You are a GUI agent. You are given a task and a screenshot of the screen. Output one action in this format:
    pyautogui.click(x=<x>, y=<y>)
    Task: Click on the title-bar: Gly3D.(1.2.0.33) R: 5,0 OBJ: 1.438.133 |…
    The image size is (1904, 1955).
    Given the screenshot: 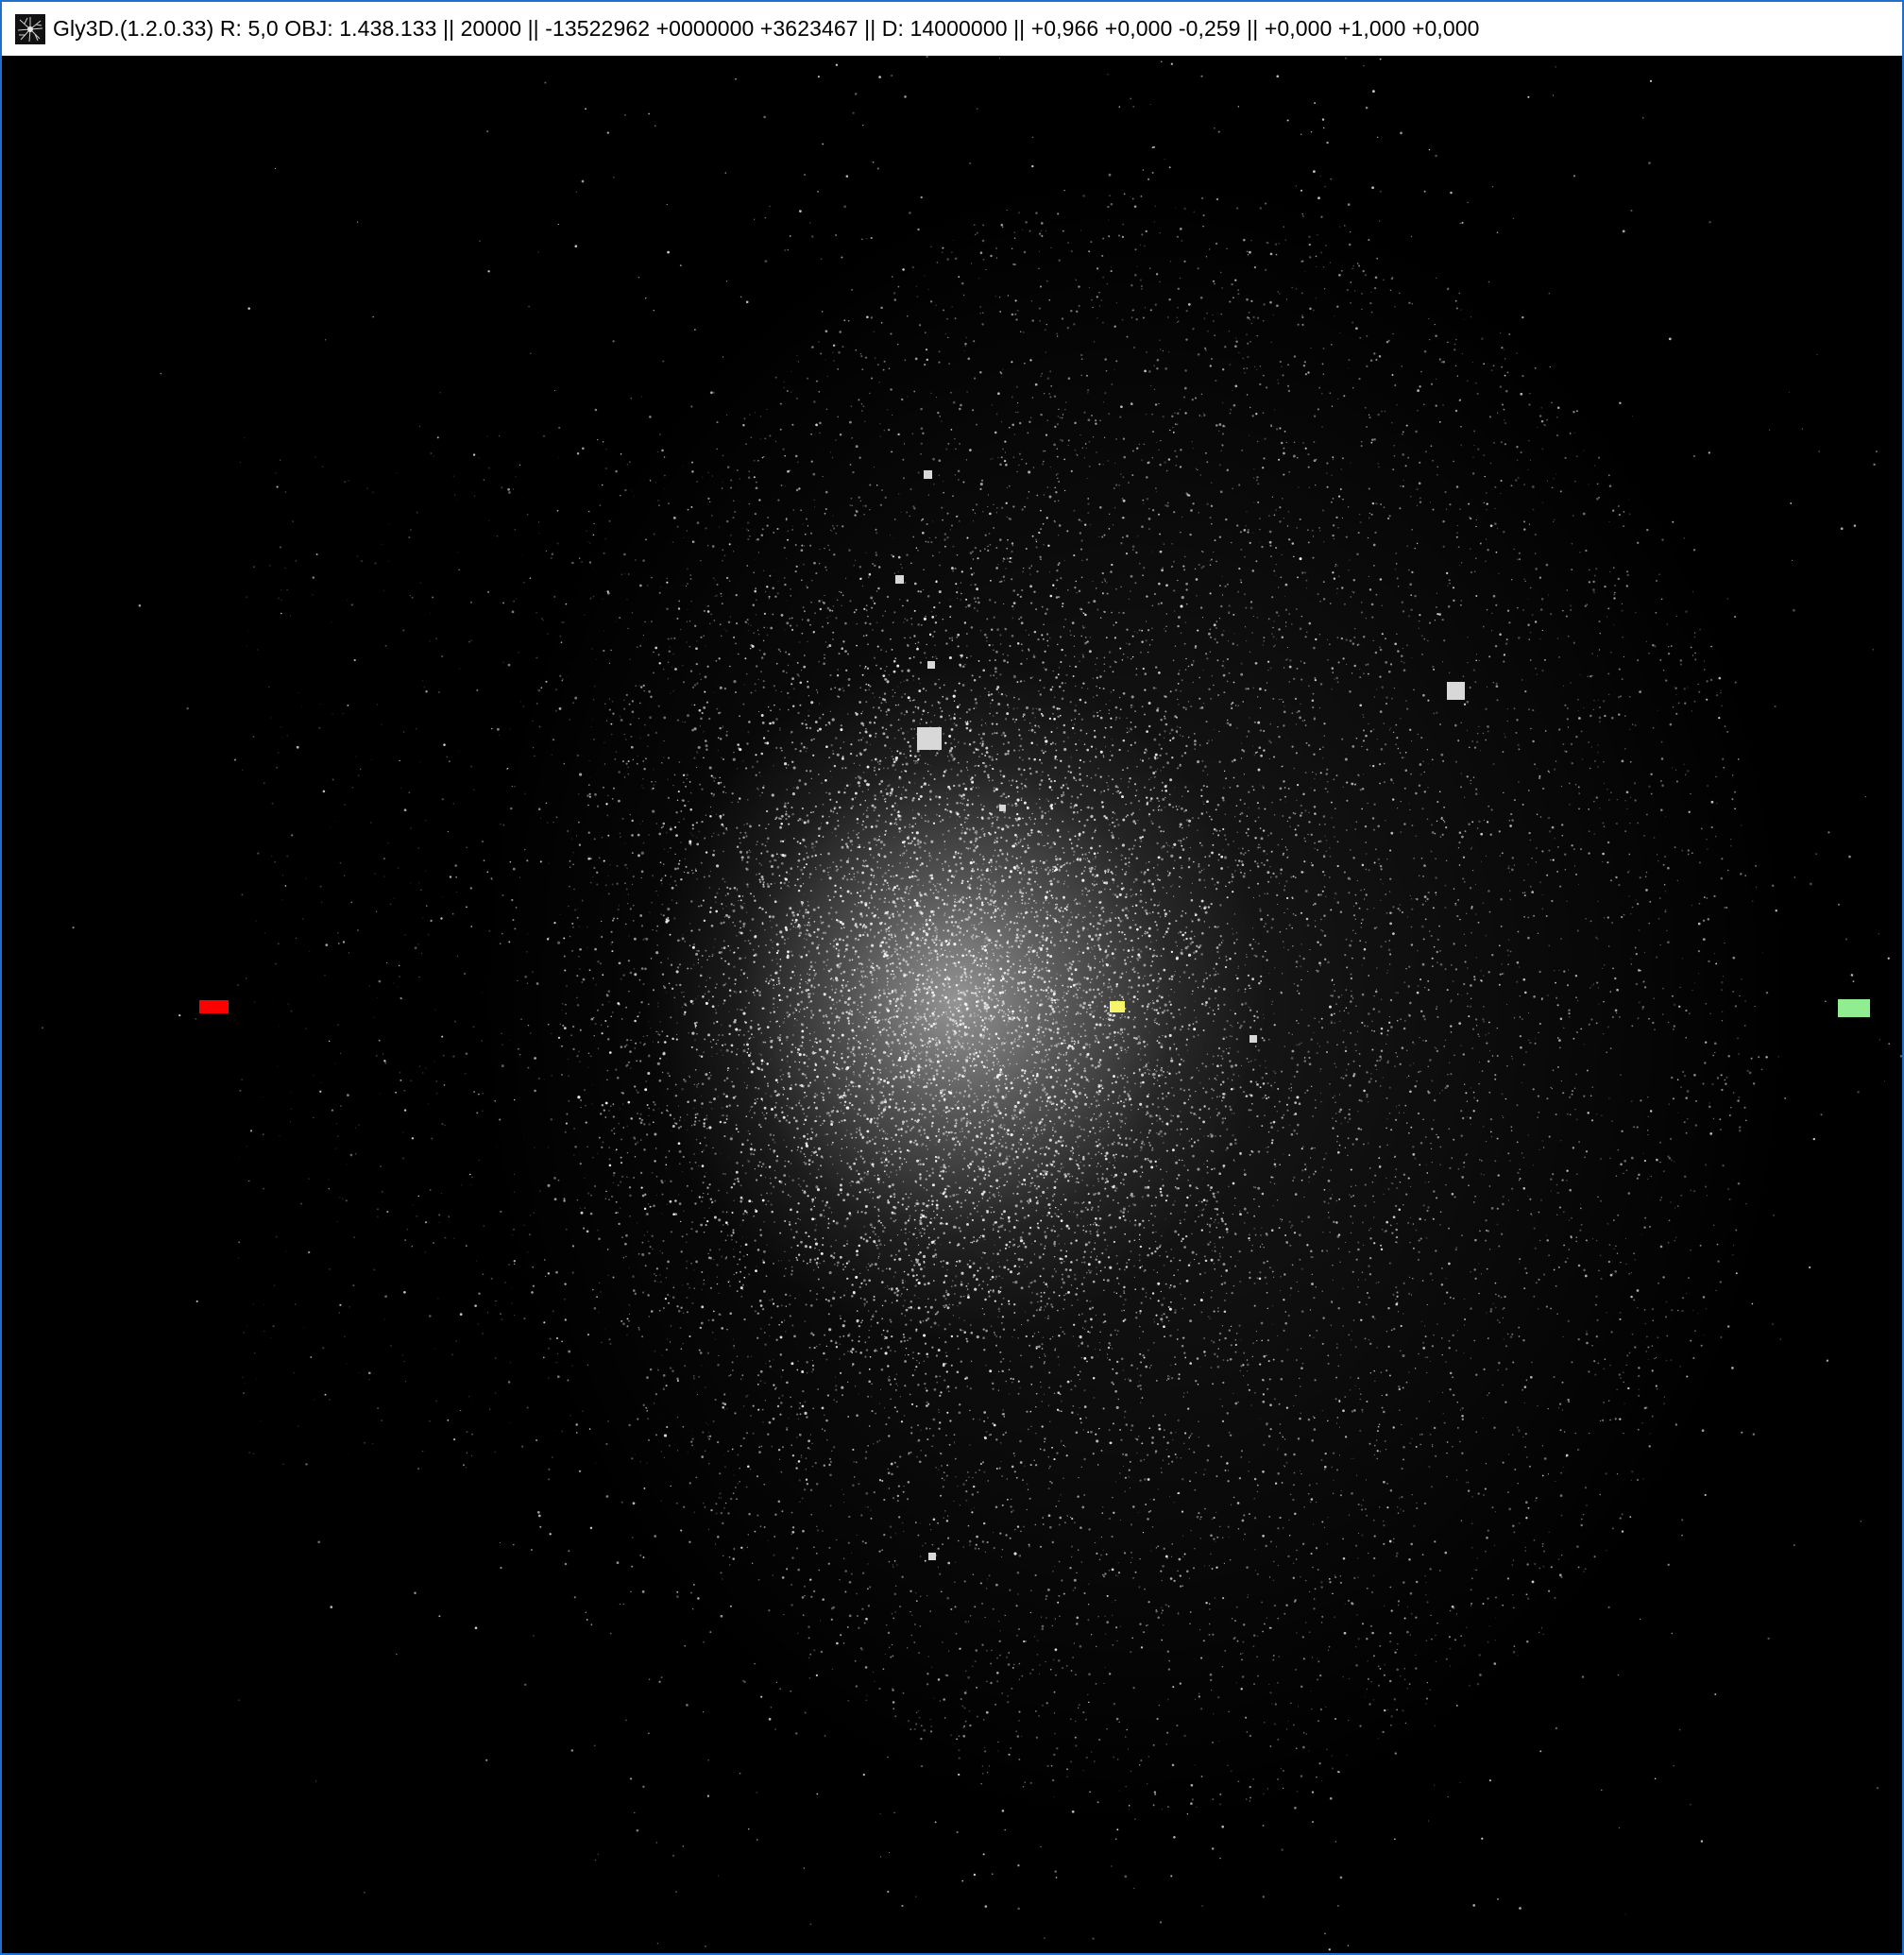 What is the action you would take?
    pyautogui.click(x=952, y=29)
    